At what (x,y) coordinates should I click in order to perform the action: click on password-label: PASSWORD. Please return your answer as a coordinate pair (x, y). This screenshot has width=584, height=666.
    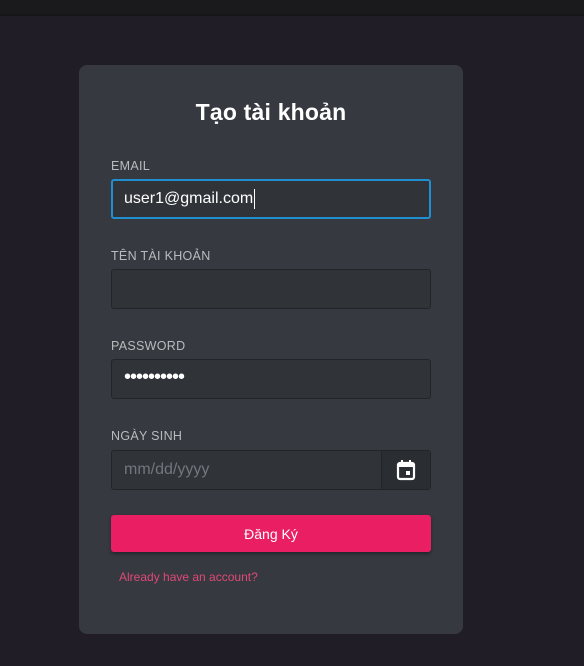
    Looking at the image, I should click on (148, 346).